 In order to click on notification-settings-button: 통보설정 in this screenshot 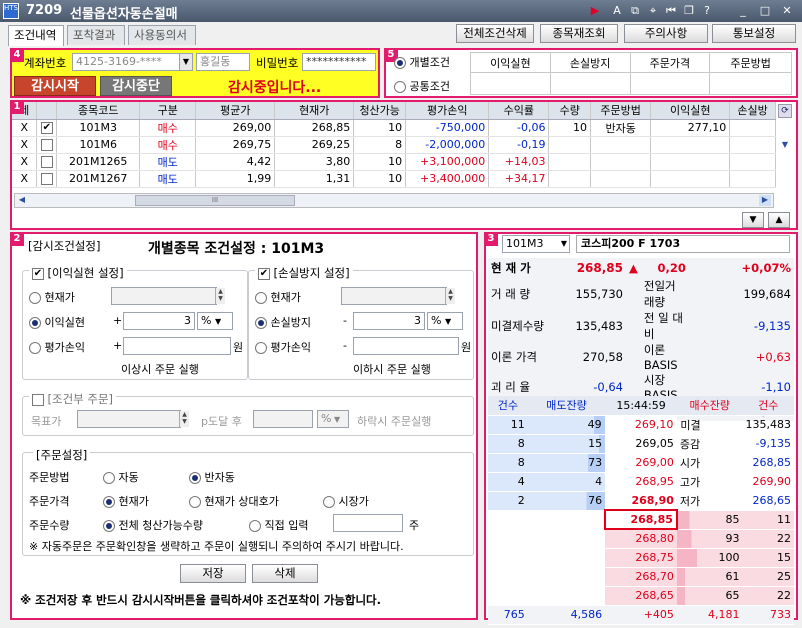, I will do `click(754, 33)`.